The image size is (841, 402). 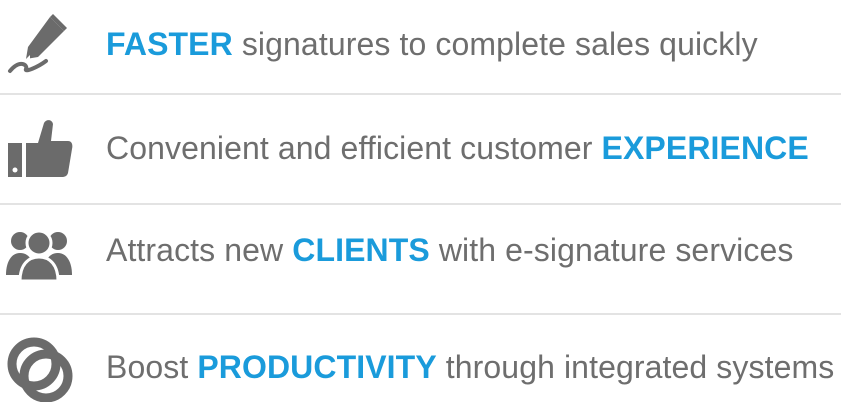 I want to click on benefit-highlight: PRODUCTIVITY, so click(x=317, y=367).